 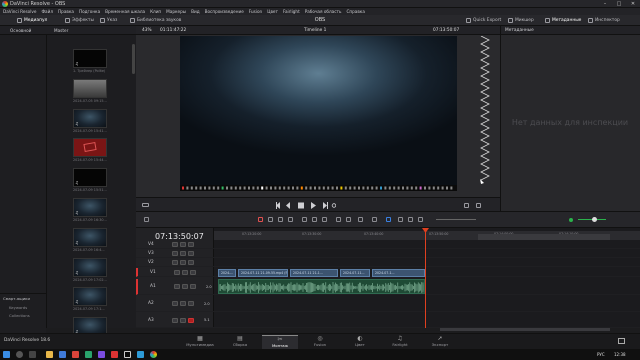 What do you see at coordinates (19, 315) in the screenshot?
I see `smart-bin-collections: Collections` at bounding box center [19, 315].